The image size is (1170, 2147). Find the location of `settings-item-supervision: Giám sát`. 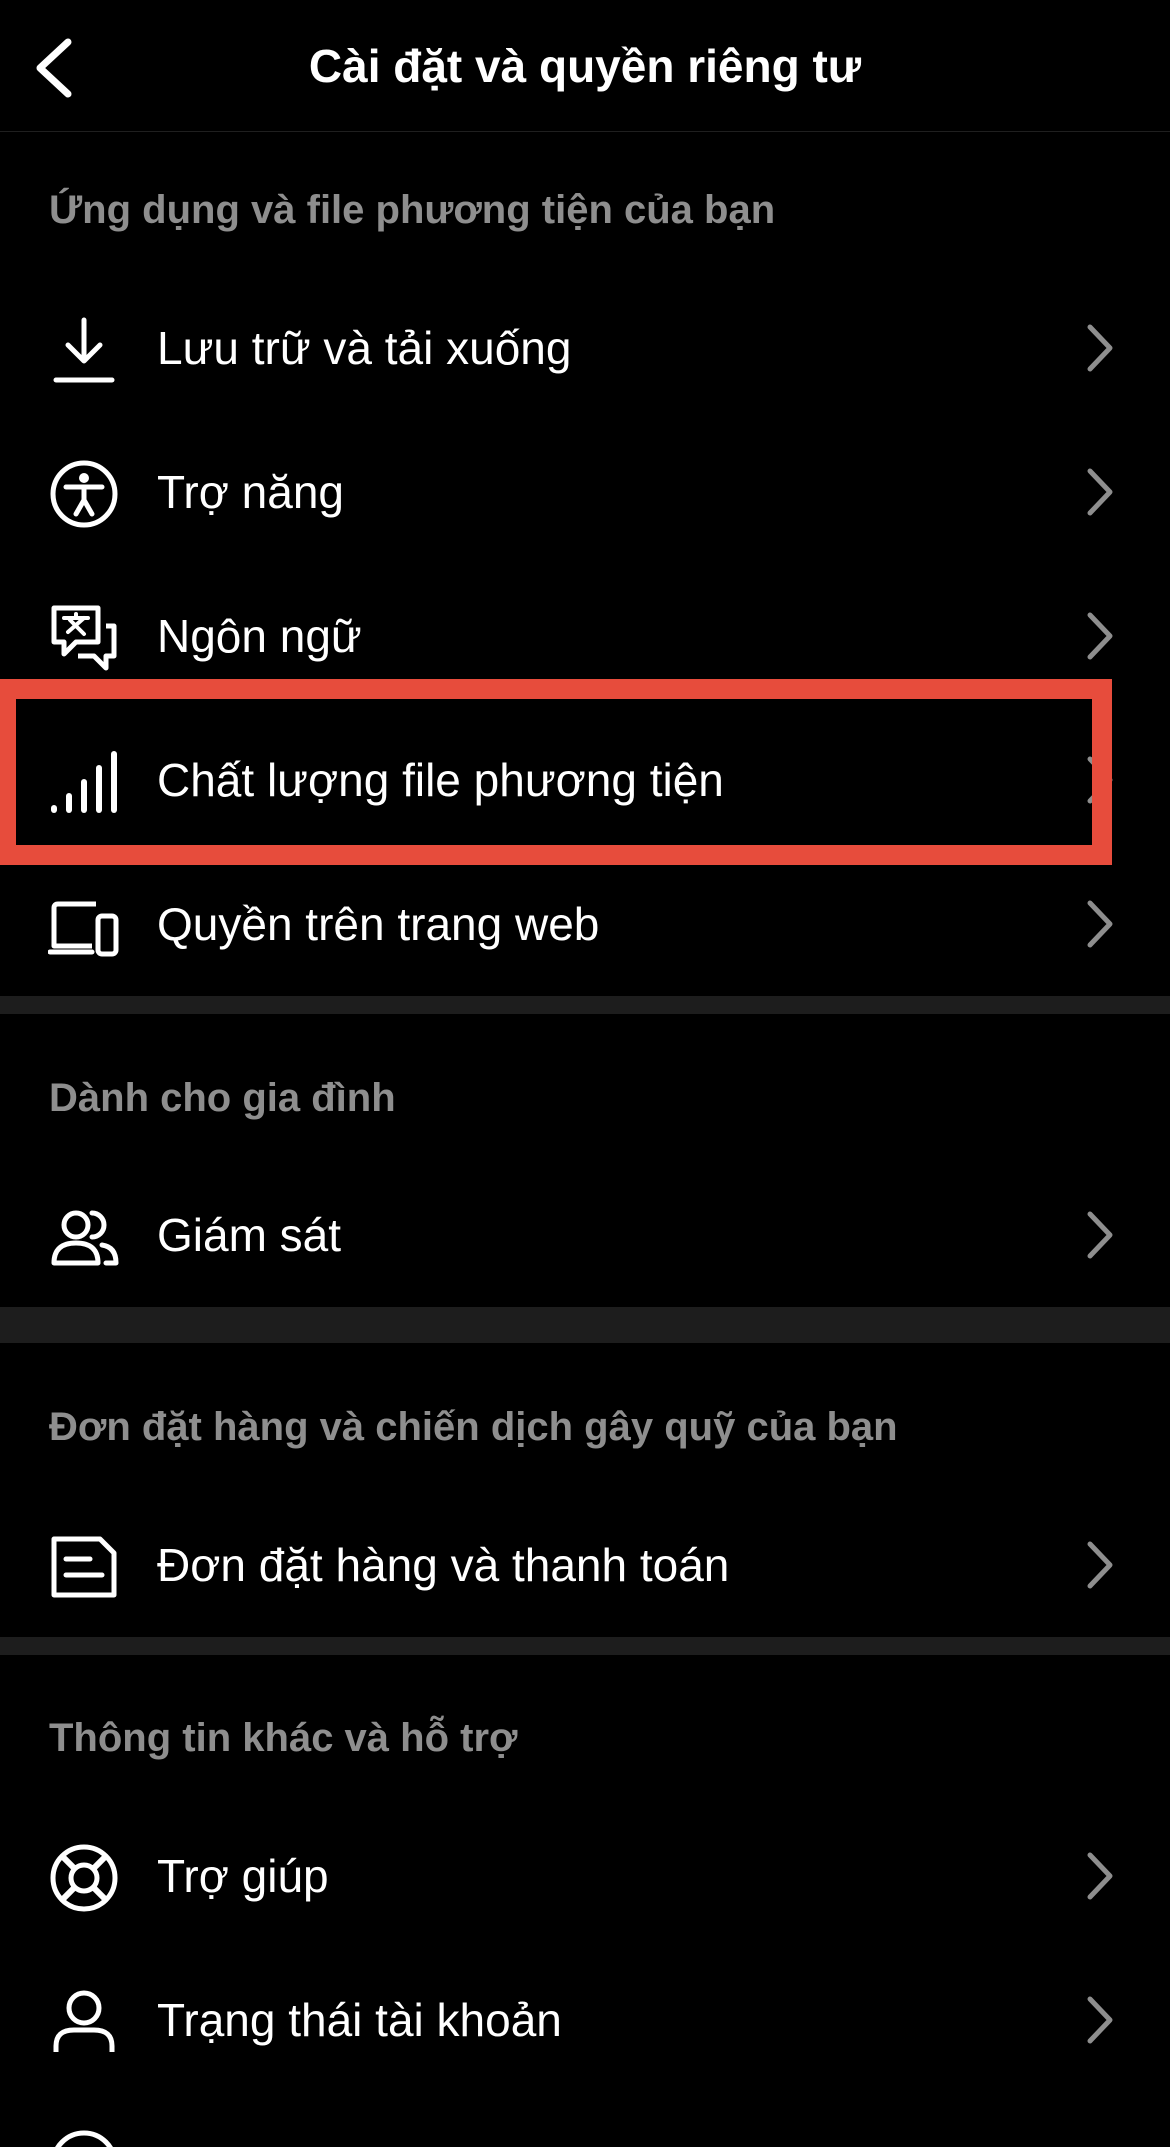

settings-item-supervision: Giám sát is located at coordinates (585, 1235).